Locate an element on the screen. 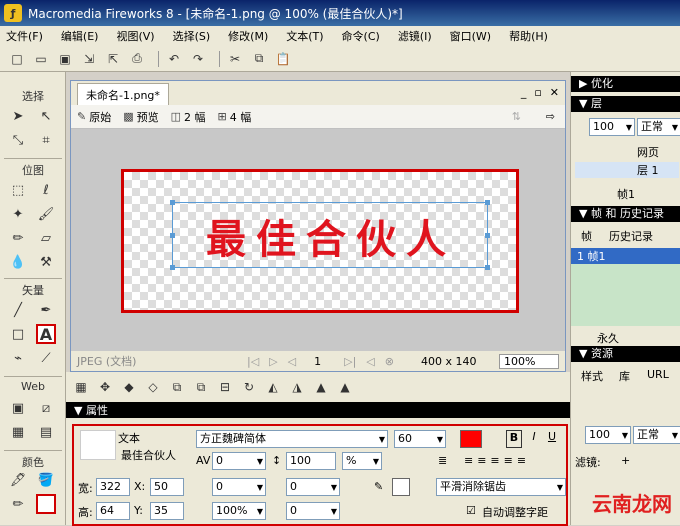 This screenshot has width=680, height=526. menu-modify: 修改(M) is located at coordinates (248, 36).